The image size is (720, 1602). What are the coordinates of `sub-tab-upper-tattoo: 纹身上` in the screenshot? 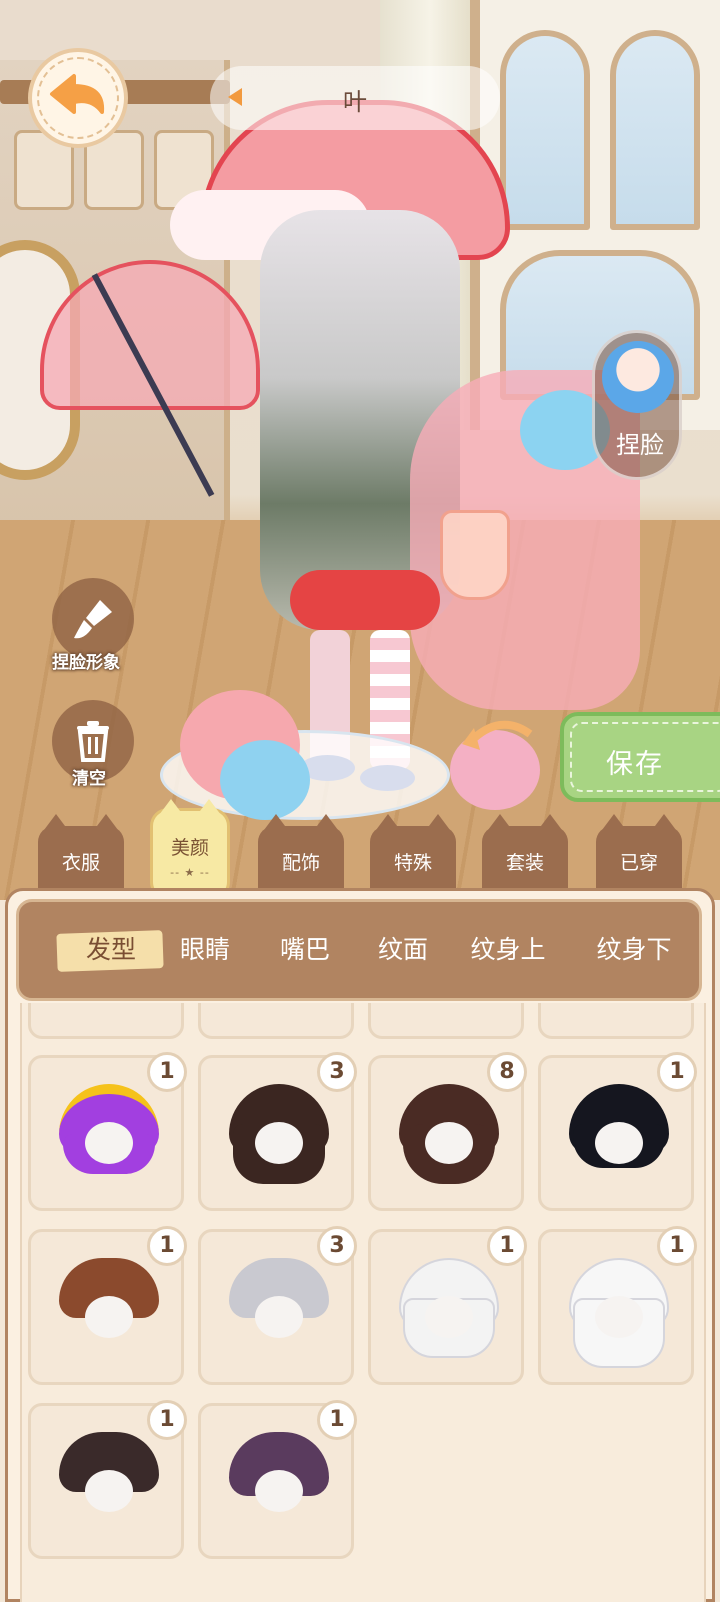 It's located at (508, 950).